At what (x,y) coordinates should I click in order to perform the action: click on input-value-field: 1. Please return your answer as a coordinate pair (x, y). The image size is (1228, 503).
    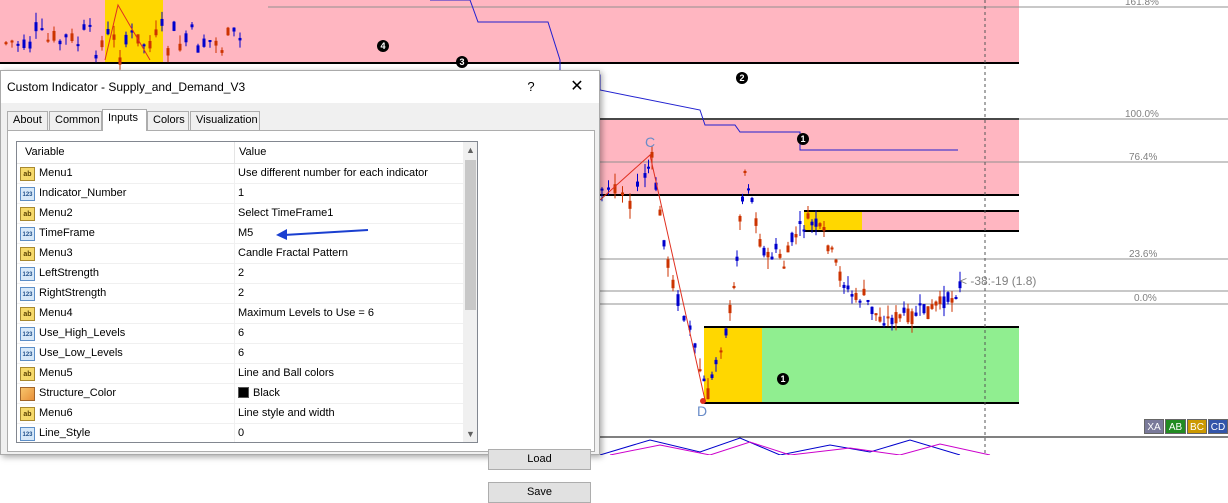
    Looking at the image, I should click on (241, 193).